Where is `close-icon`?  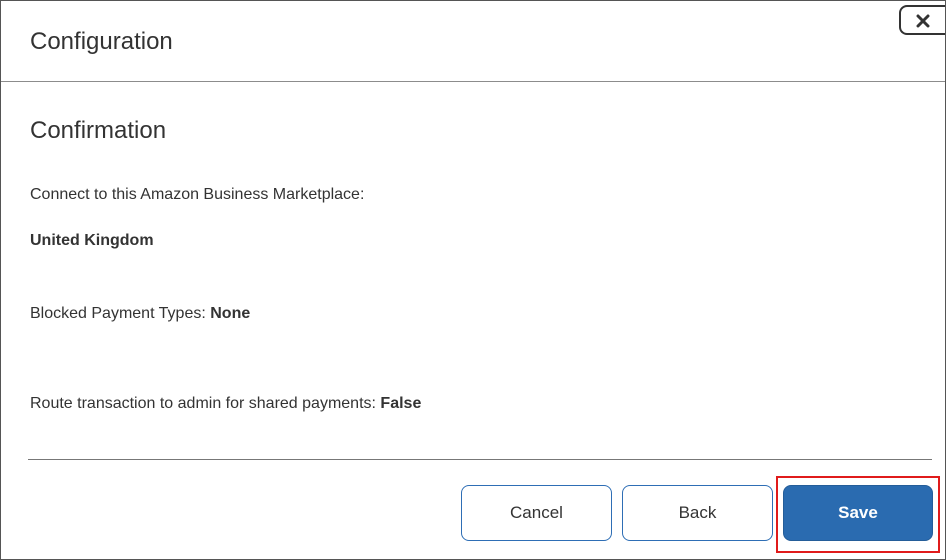 close-icon is located at coordinates (923, 21).